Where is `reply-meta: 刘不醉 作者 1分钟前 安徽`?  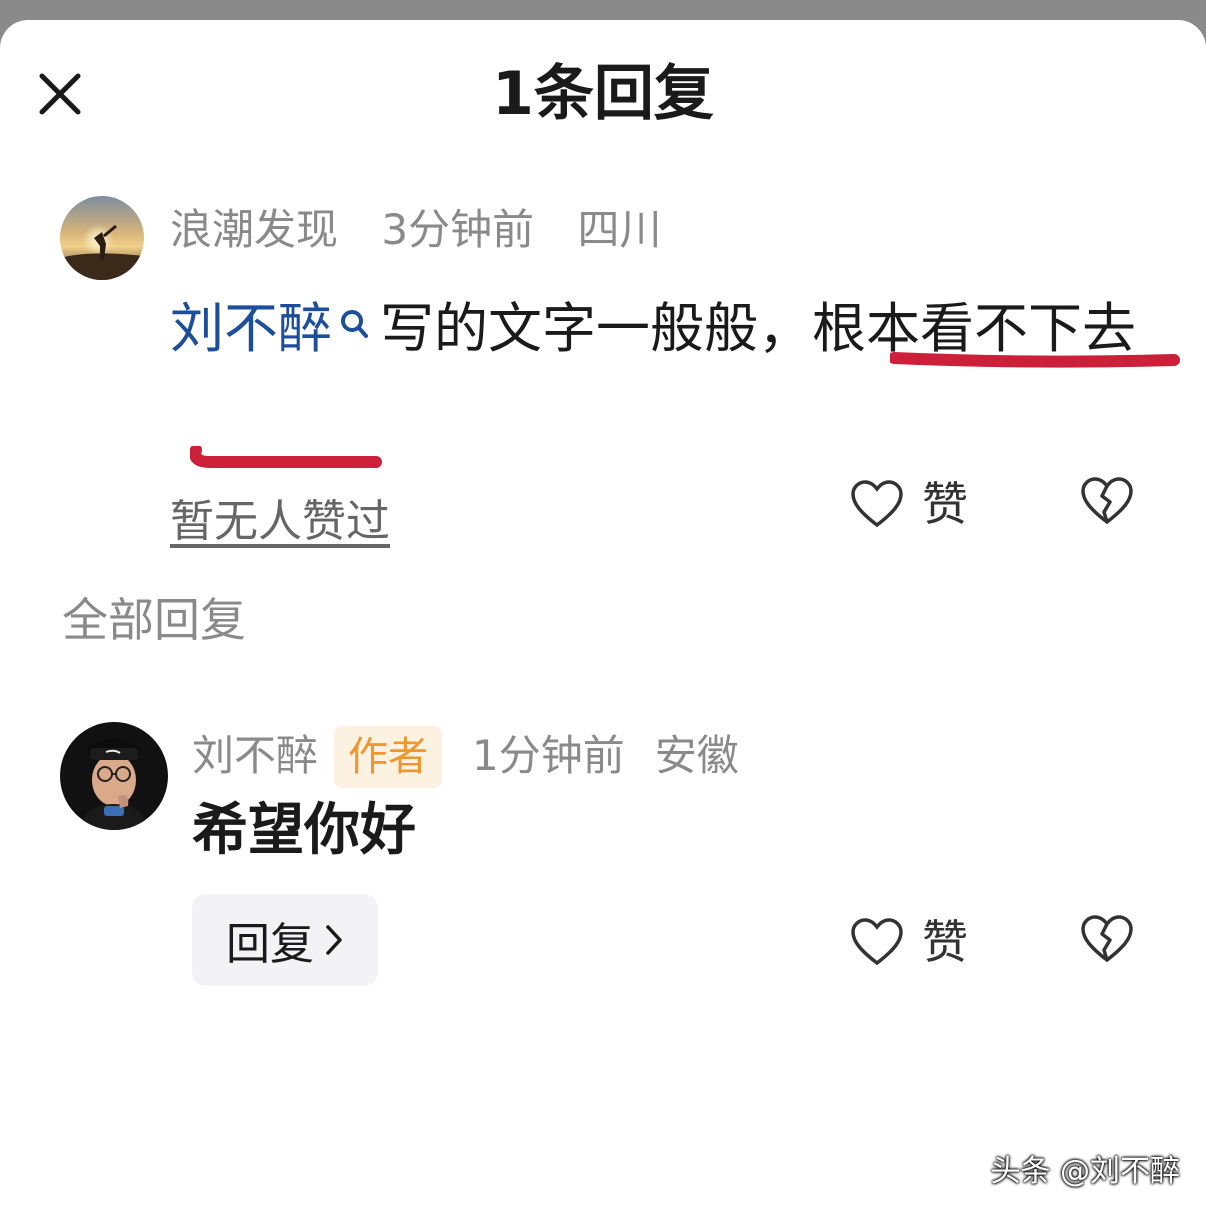
reply-meta: 刘不醉 作者 1分钟前 安徽 is located at coordinates (480, 757).